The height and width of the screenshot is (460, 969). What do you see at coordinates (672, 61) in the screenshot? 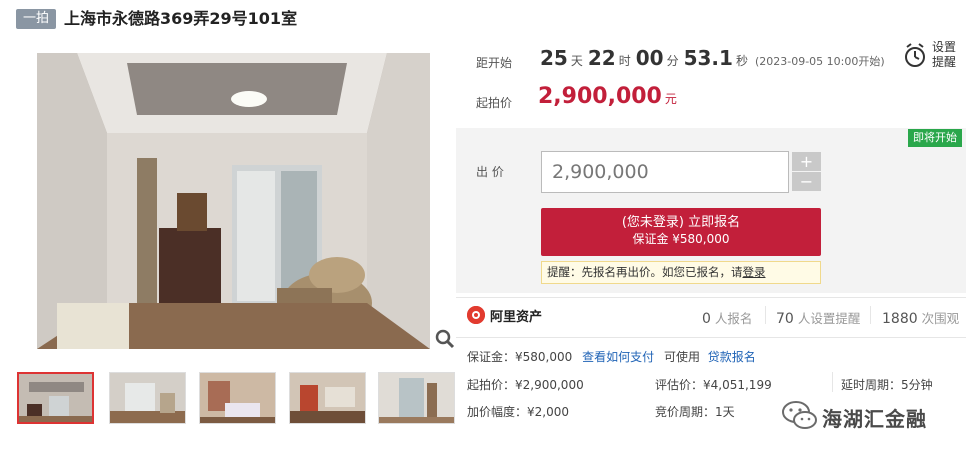
I see `minutes-unit: 分` at bounding box center [672, 61].